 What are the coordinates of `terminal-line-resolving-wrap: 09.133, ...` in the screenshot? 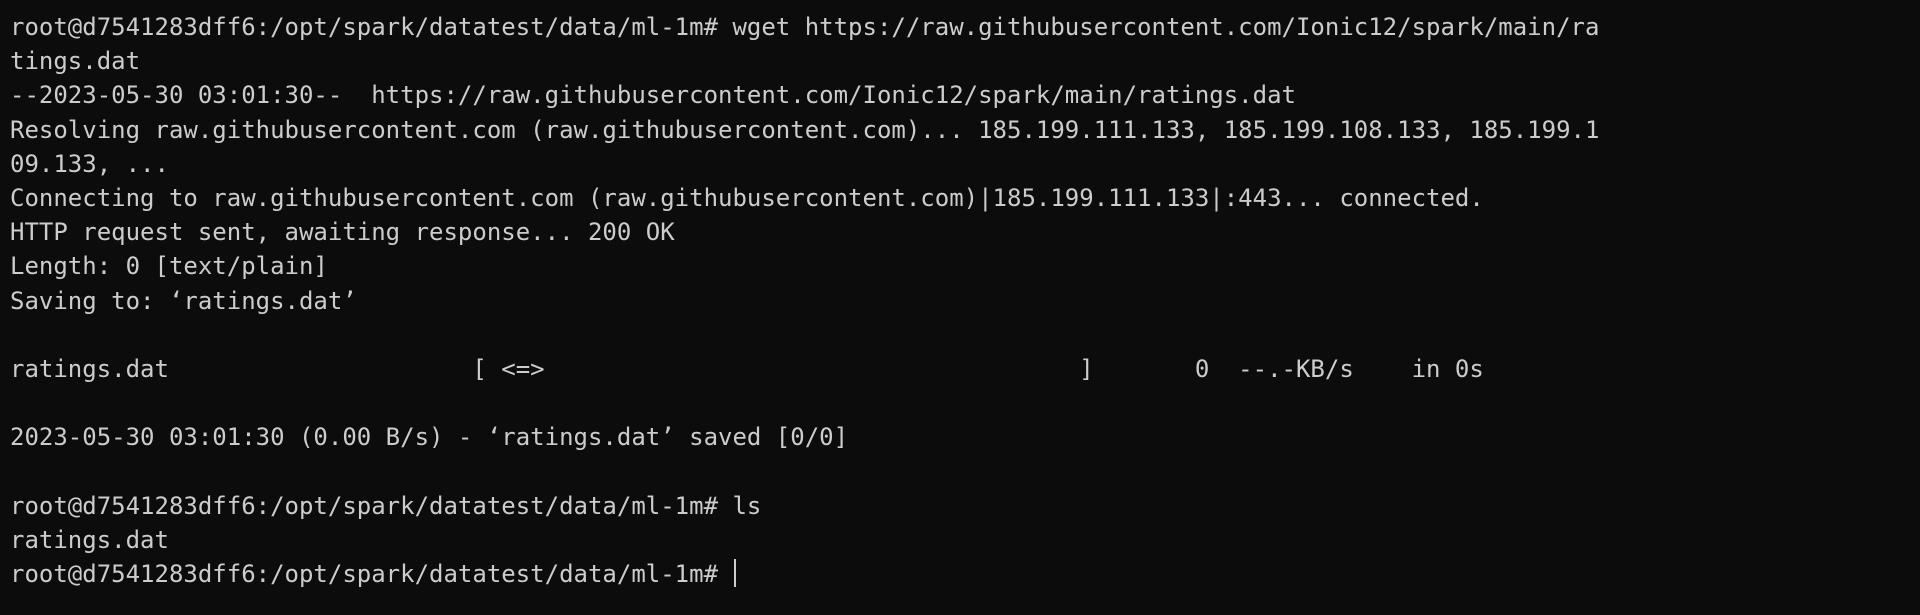 It's located at (89, 163).